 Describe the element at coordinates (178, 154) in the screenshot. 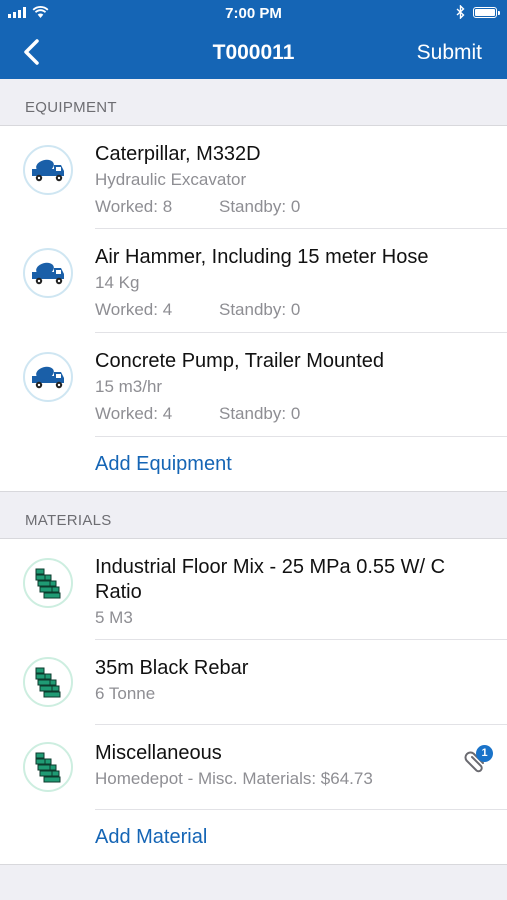

I see `equipment-name: Caterpillar, M332D` at that location.